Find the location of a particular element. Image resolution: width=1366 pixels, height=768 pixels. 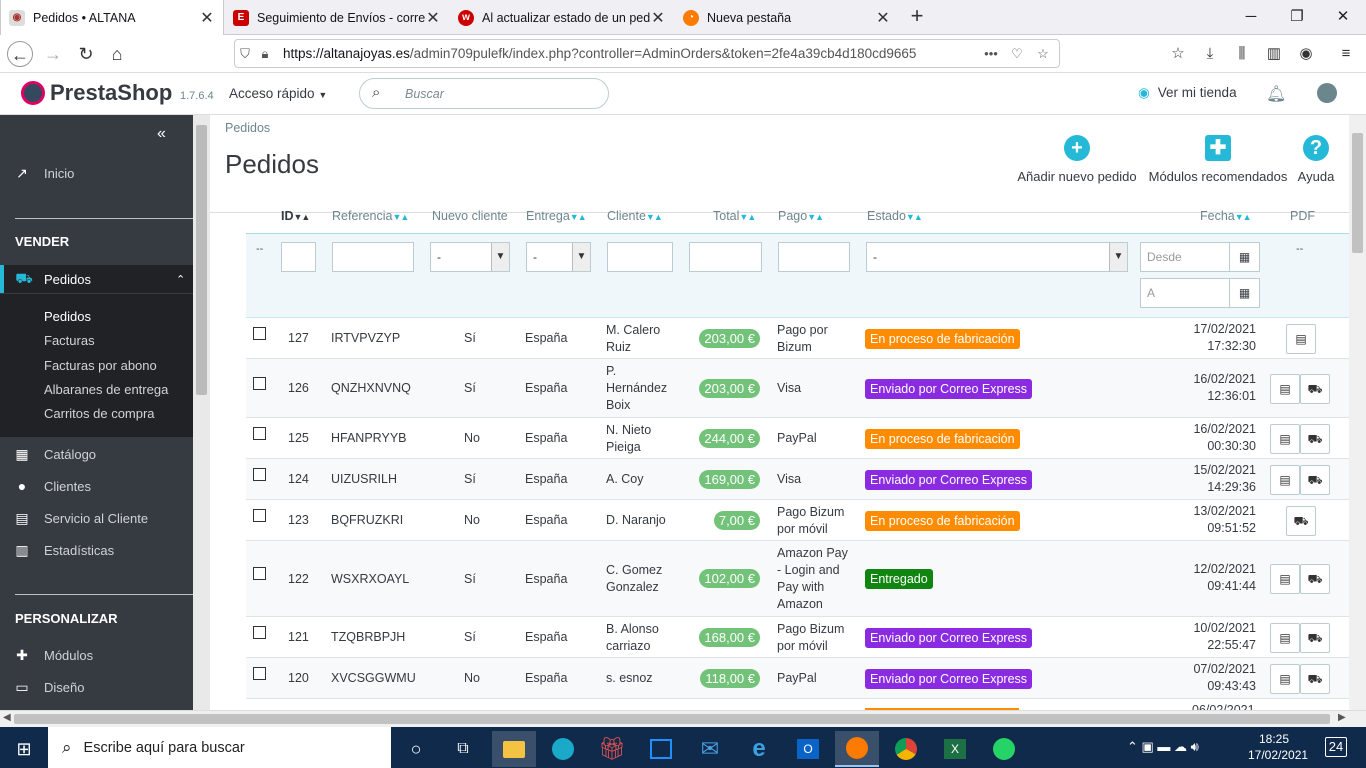

breadcrumb: Pedidos is located at coordinates (247, 128).